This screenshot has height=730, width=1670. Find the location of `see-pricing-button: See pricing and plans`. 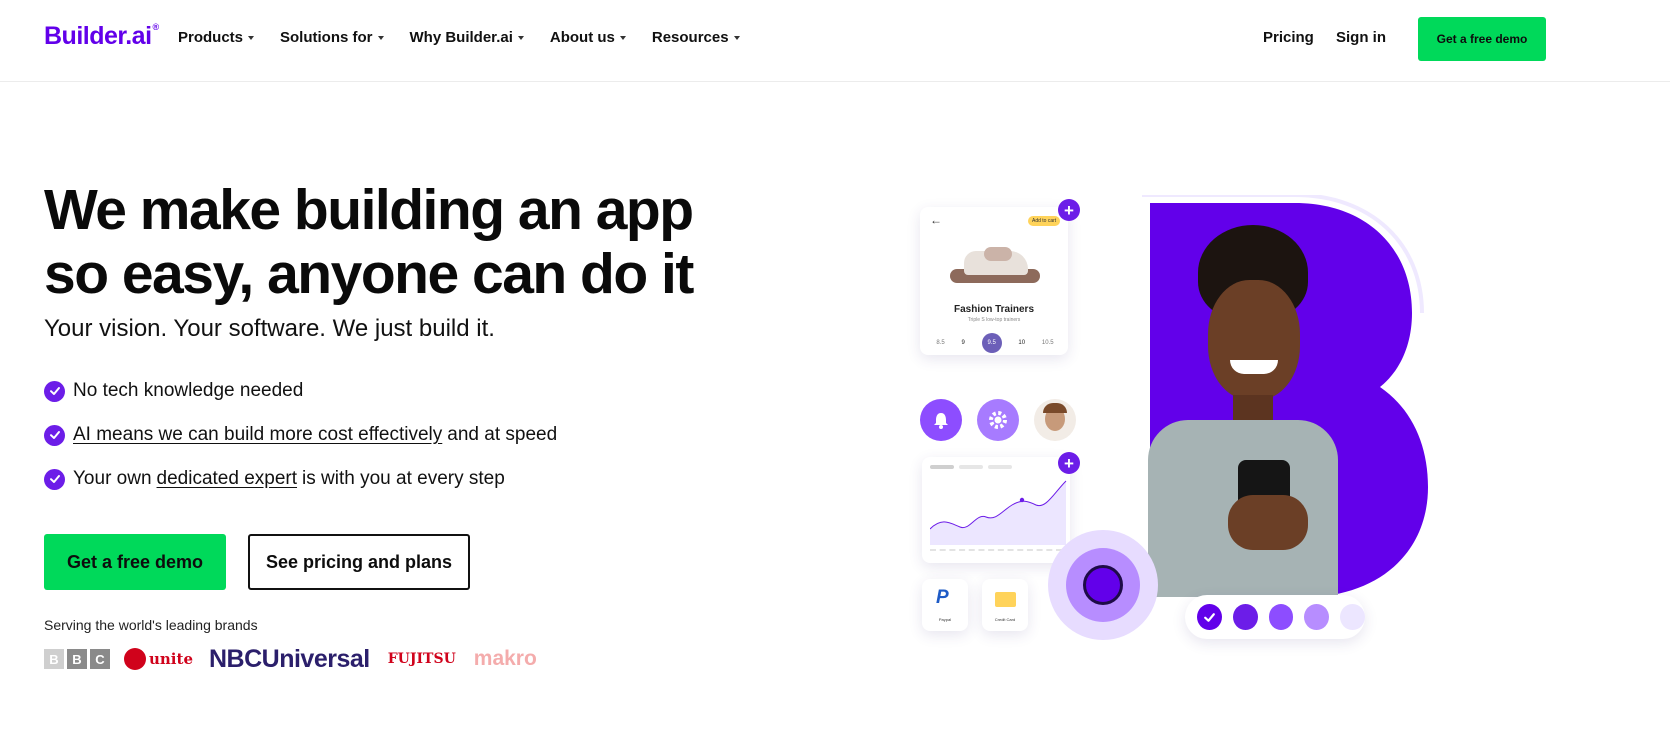

see-pricing-button: See pricing and plans is located at coordinates (359, 562).